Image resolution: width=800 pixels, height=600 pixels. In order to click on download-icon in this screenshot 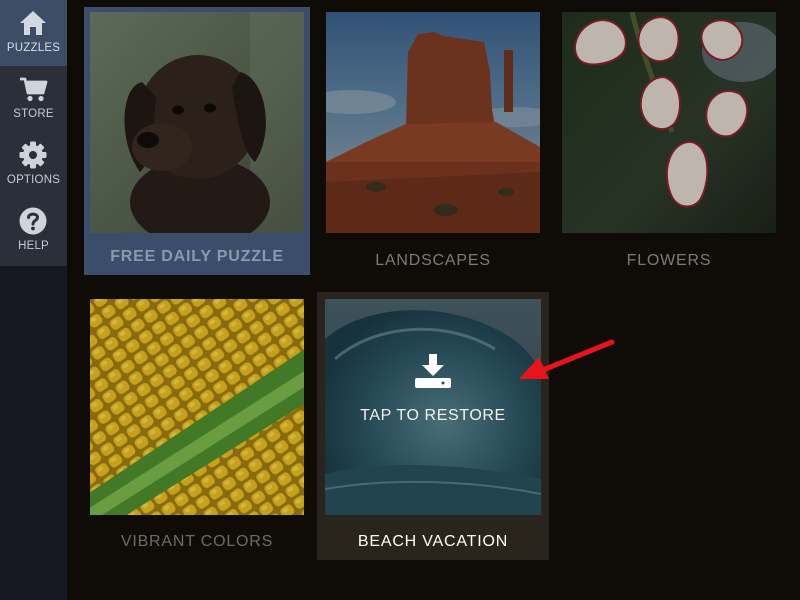, I will do `click(433, 371)`.